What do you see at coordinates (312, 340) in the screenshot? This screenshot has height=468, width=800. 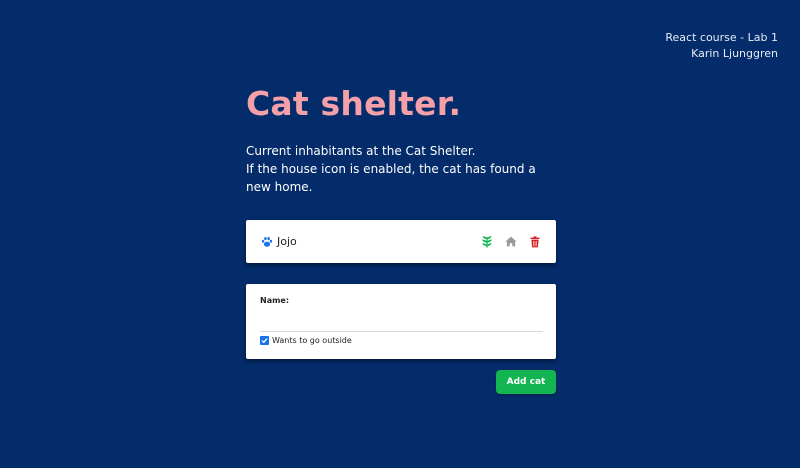 I see `outside-checkbox-label: Wants to go outside` at bounding box center [312, 340].